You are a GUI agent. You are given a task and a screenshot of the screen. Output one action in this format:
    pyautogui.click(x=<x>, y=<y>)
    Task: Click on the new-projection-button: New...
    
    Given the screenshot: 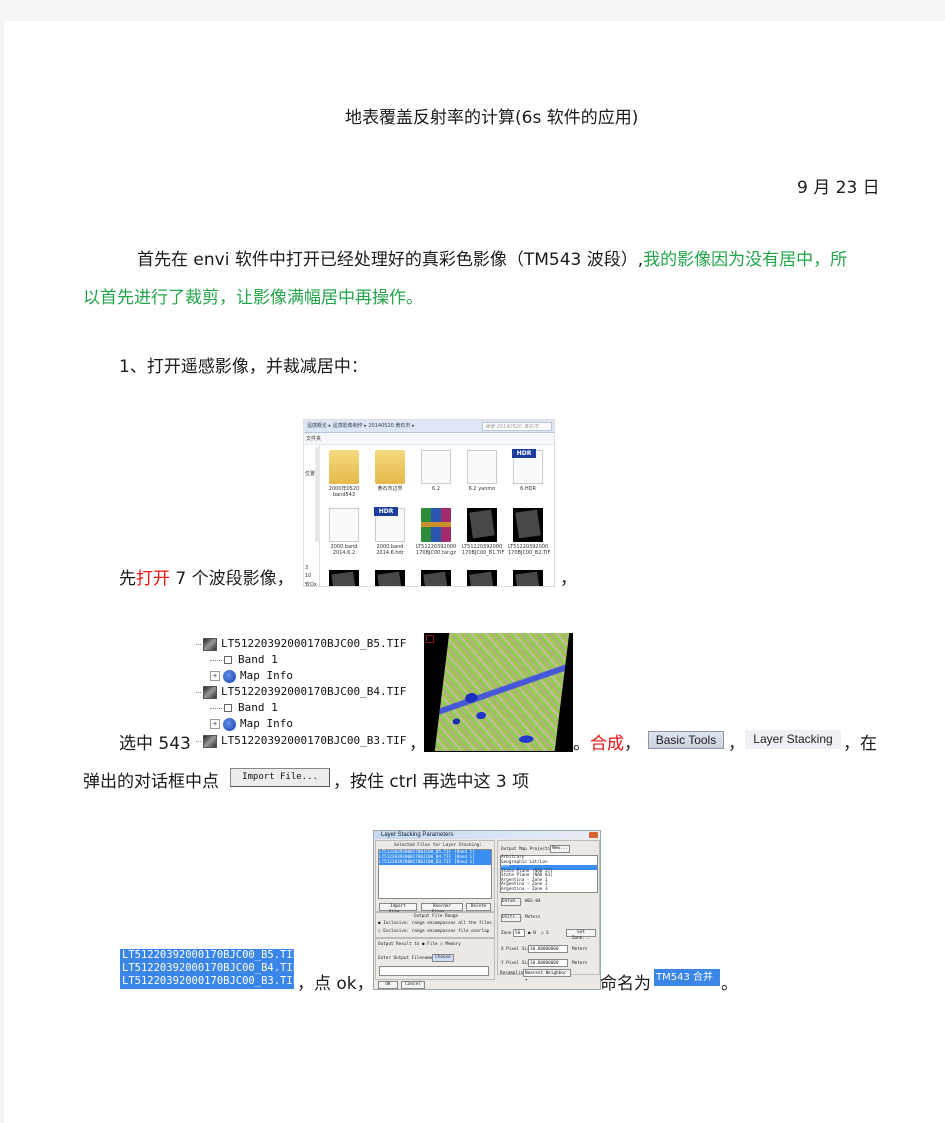 What is the action you would take?
    pyautogui.click(x=560, y=849)
    